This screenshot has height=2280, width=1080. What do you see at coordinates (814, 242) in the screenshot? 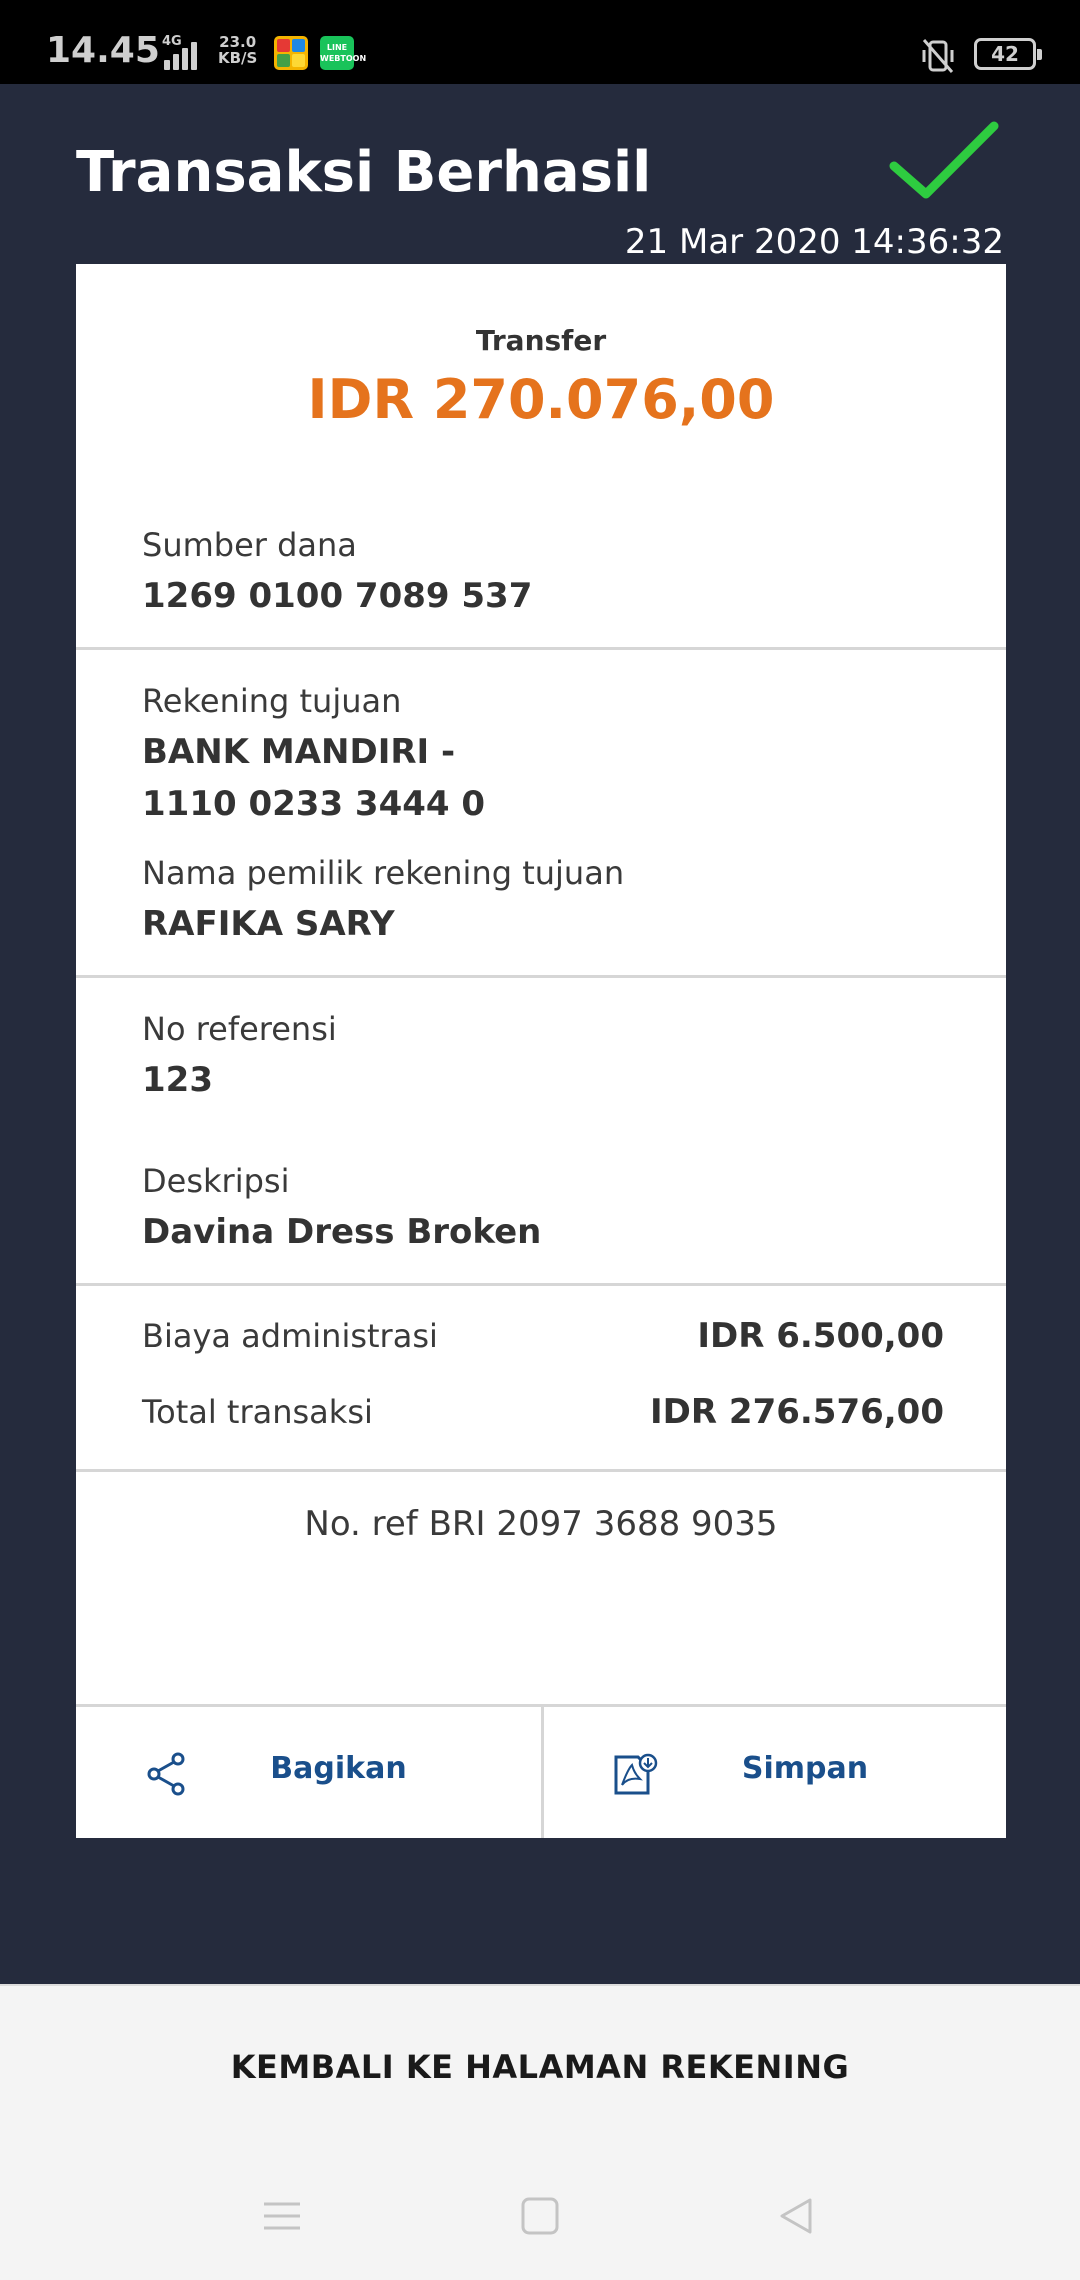
I see `transaction-timestamp: 21 Mar 2020 14:36:32` at bounding box center [814, 242].